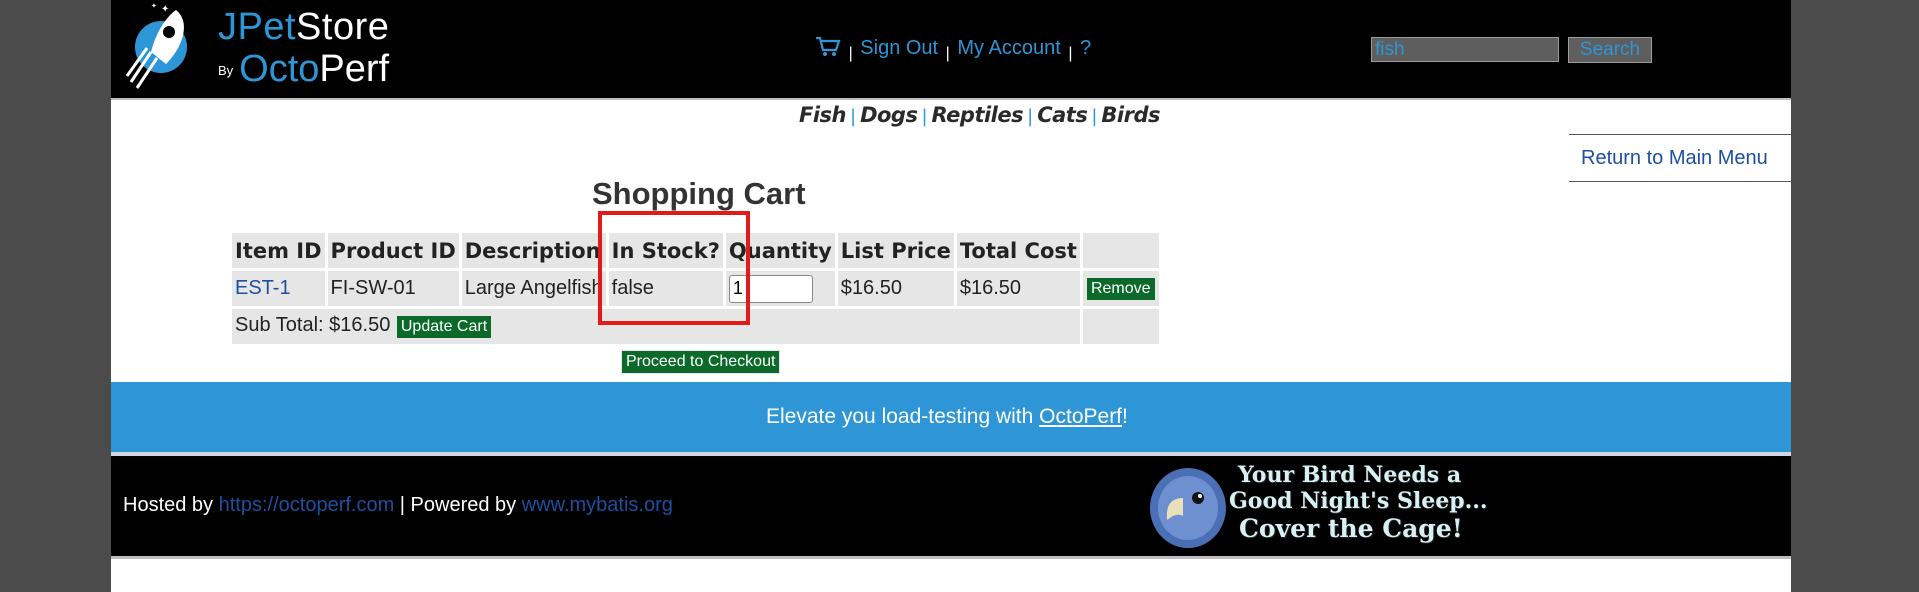  What do you see at coordinates (304, 69) in the screenshot?
I see `logo-subtitle: By OctoPerf` at bounding box center [304, 69].